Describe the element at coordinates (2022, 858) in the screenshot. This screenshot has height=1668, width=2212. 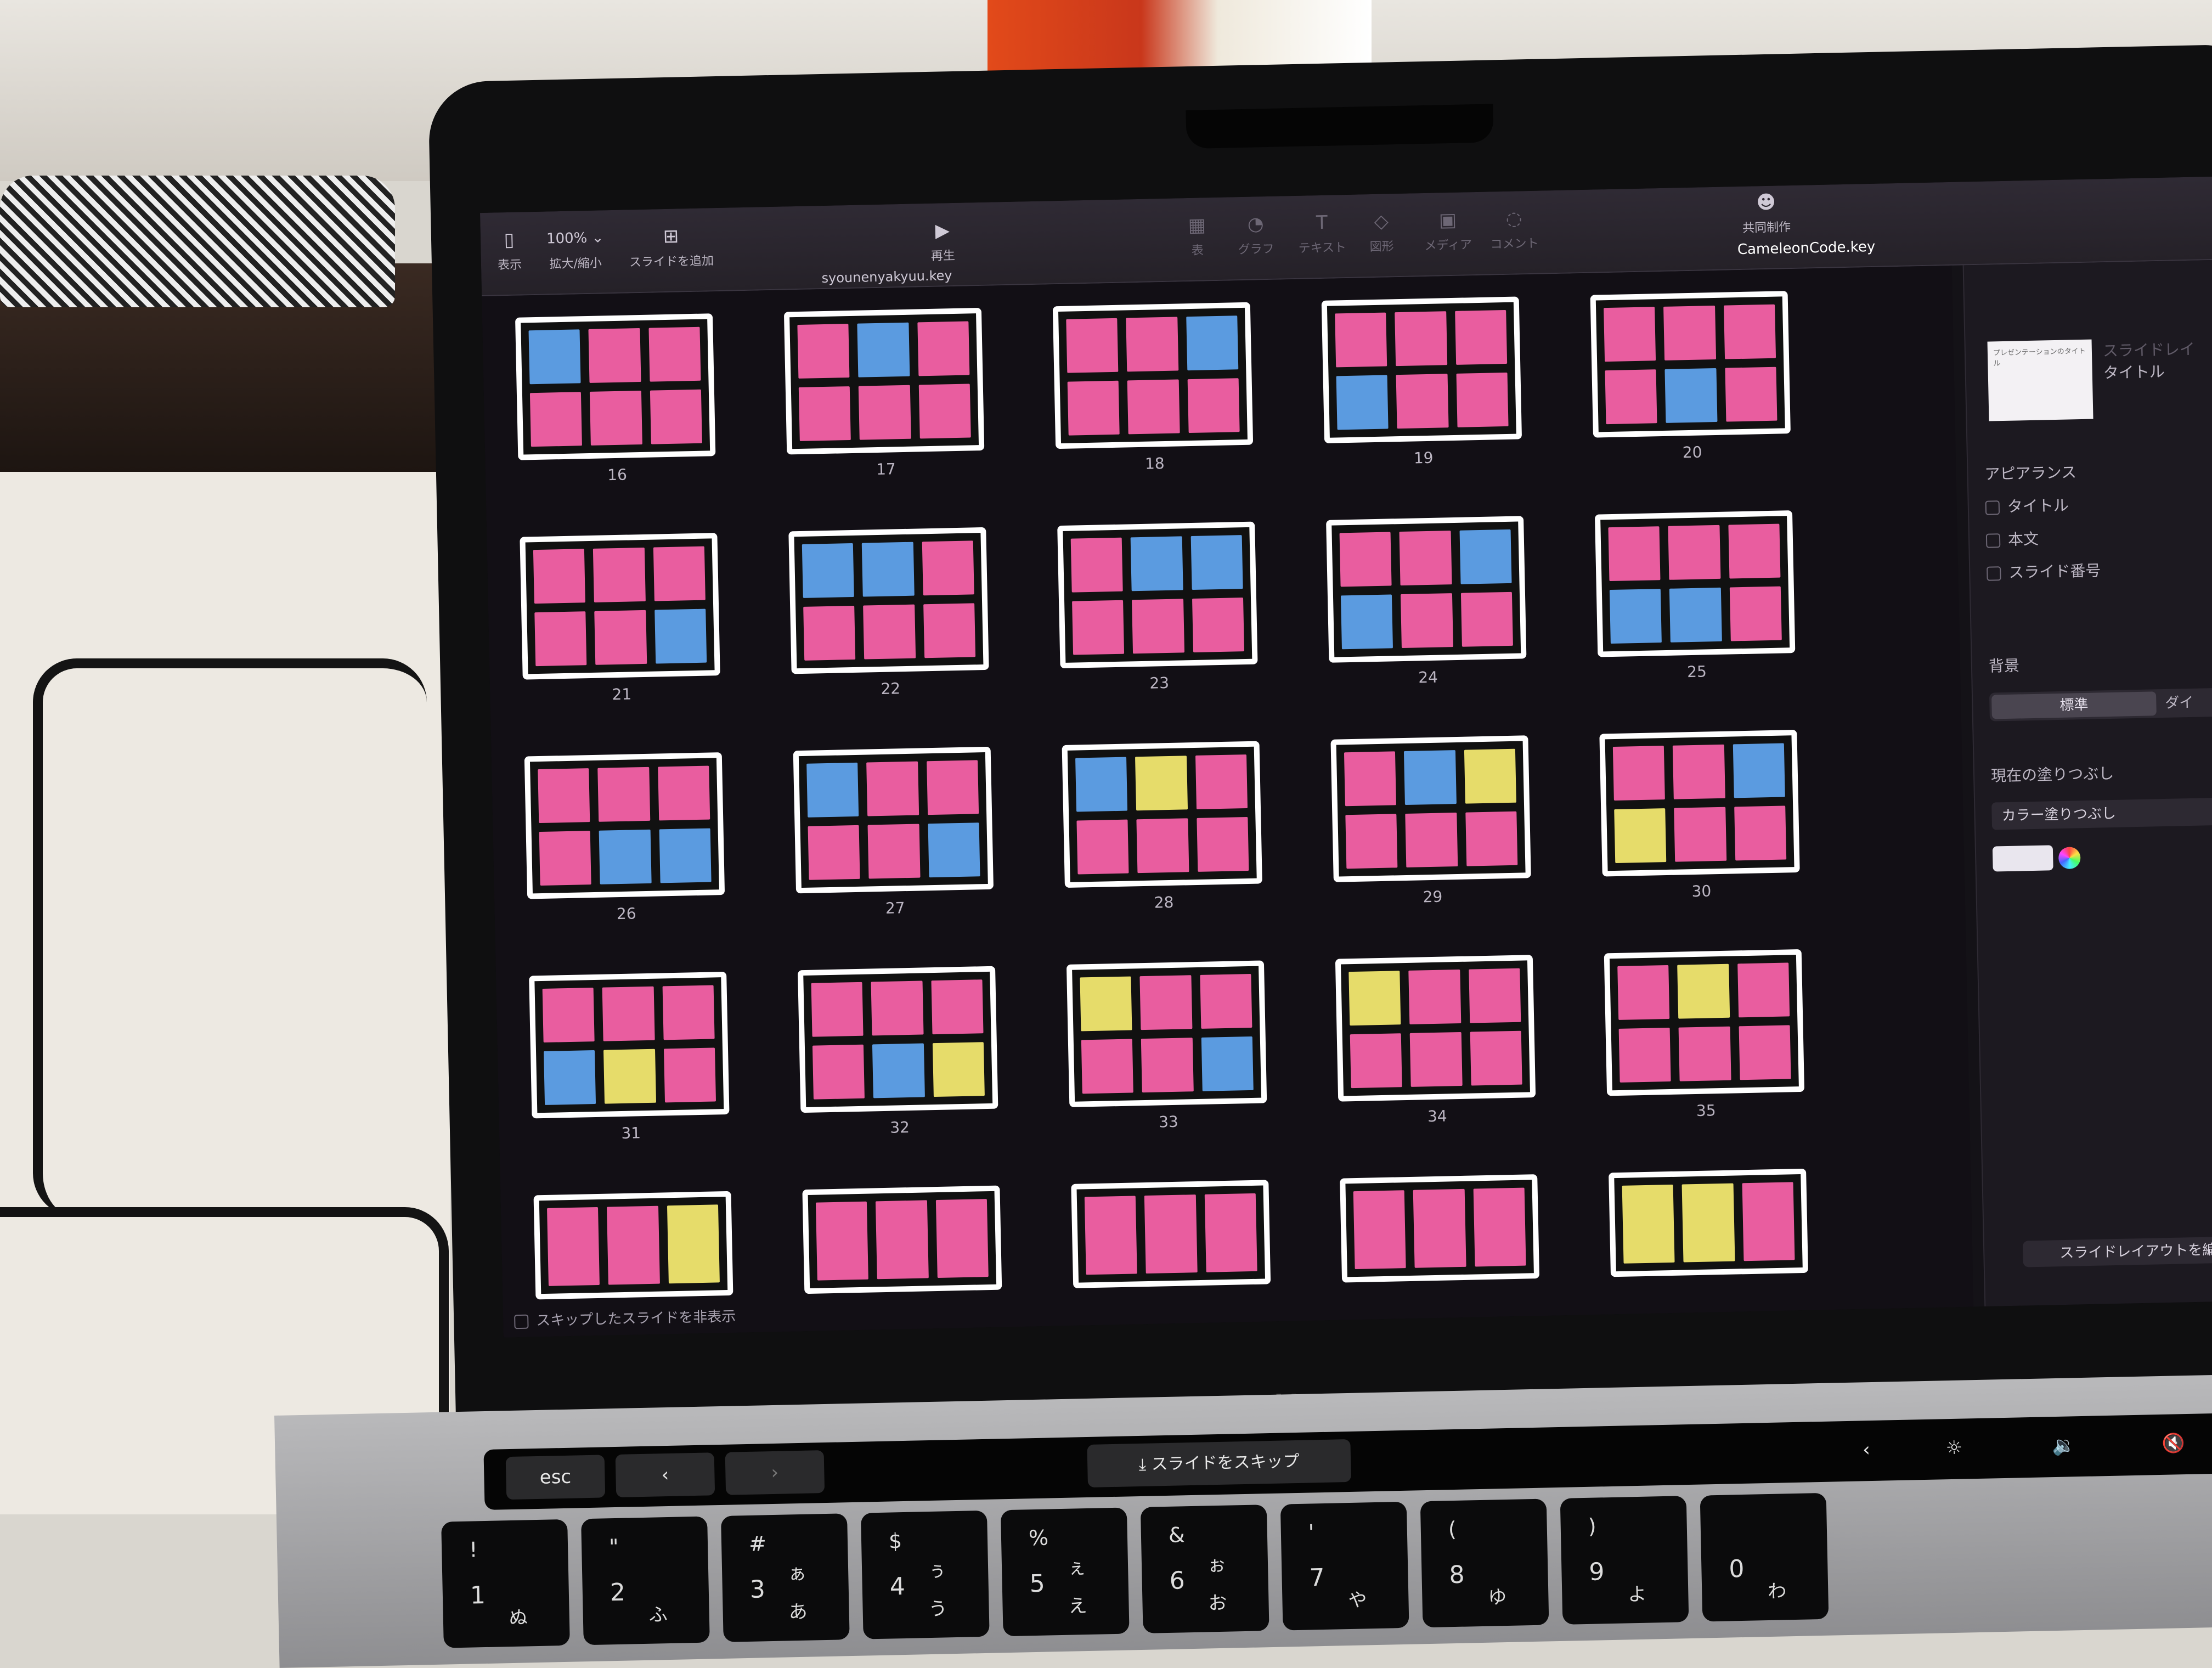
I see `color-swatch` at that location.